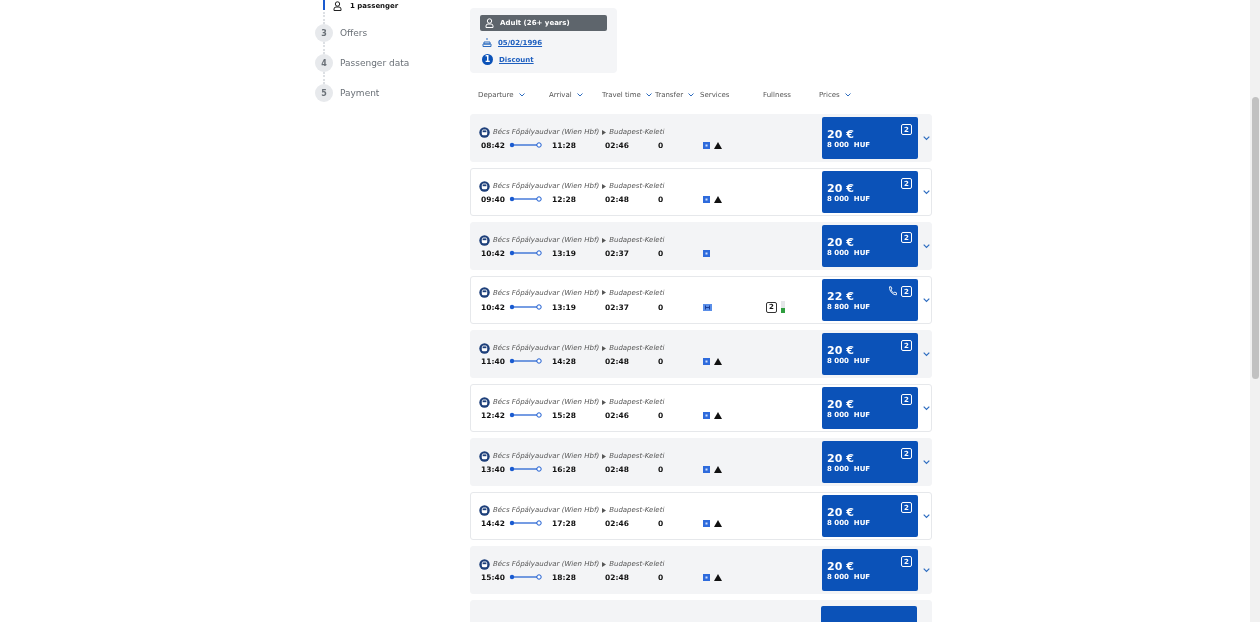 The width and height of the screenshot is (1260, 622). Describe the element at coordinates (487, 42) in the screenshot. I see `cake-icon` at that location.